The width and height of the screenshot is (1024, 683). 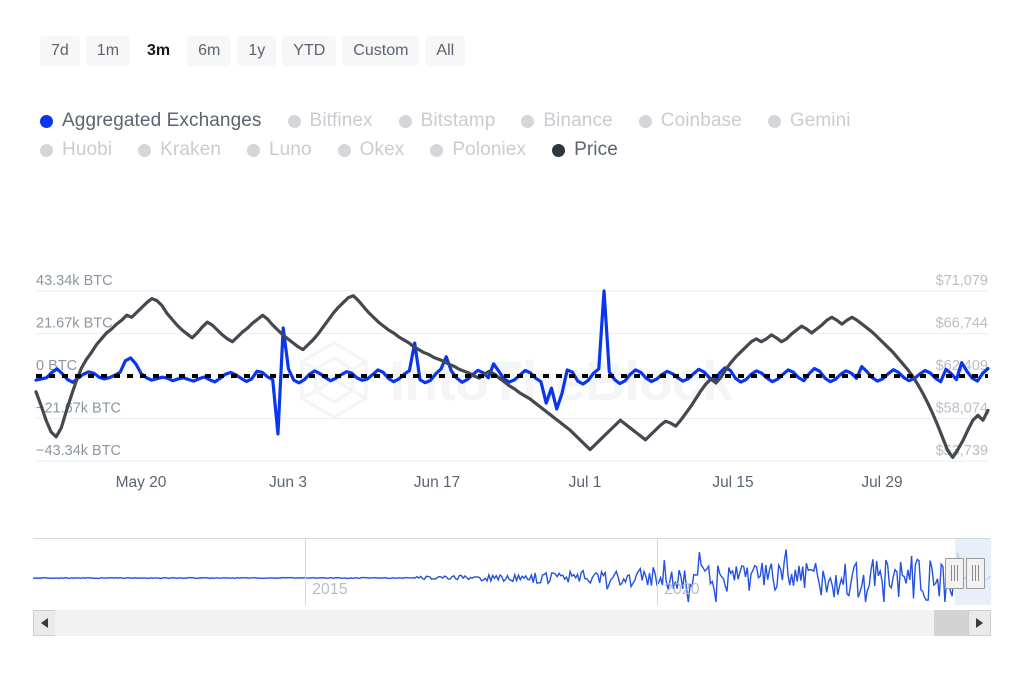 I want to click on legend-label: Bitfinex, so click(x=341, y=120).